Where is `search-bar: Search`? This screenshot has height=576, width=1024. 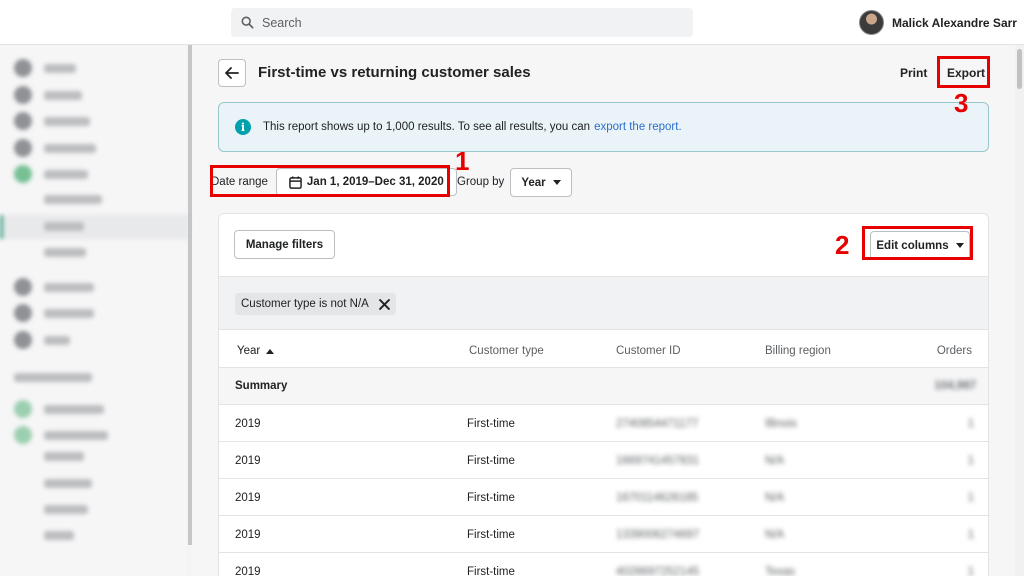 search-bar: Search is located at coordinates (462, 22).